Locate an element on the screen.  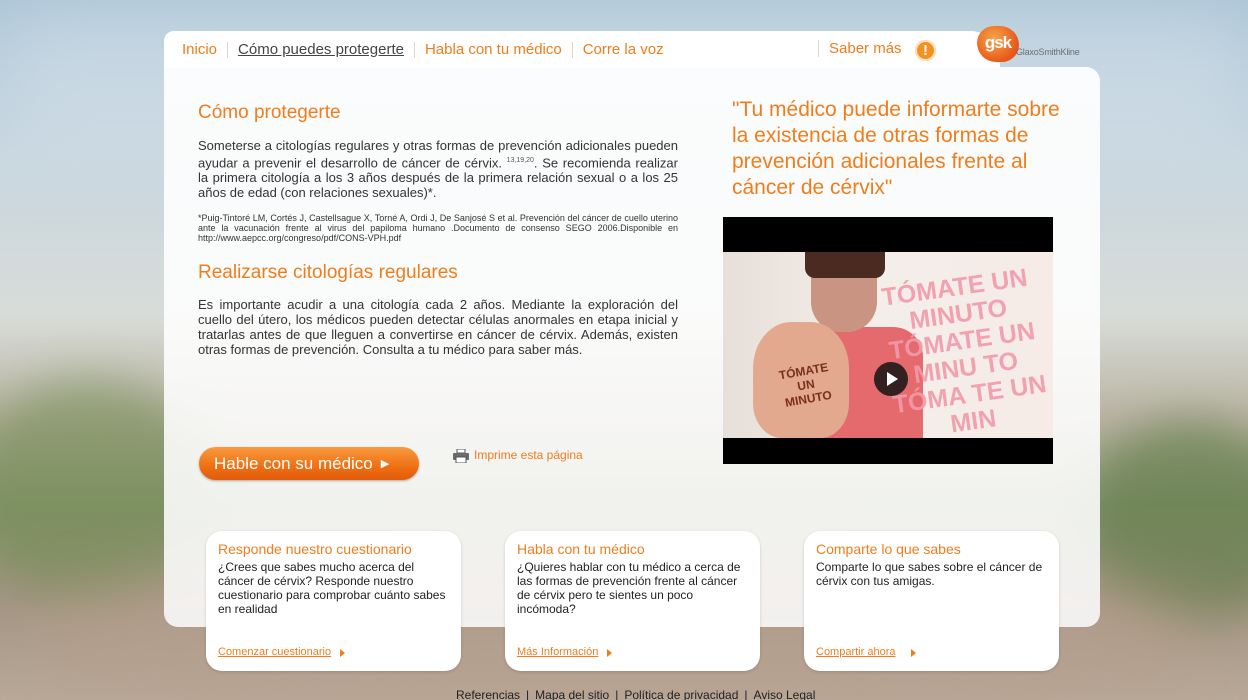
gsk-logo-mark: gsk is located at coordinates (998, 44).